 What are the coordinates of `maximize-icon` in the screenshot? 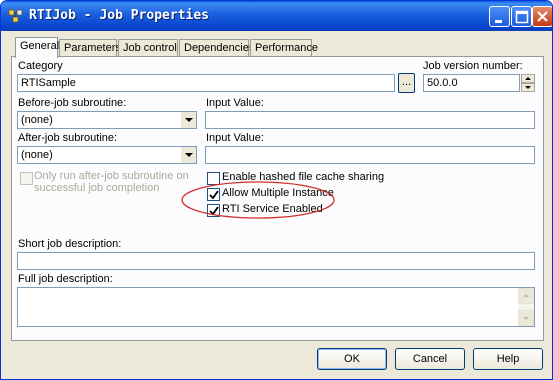 It's located at (522, 17).